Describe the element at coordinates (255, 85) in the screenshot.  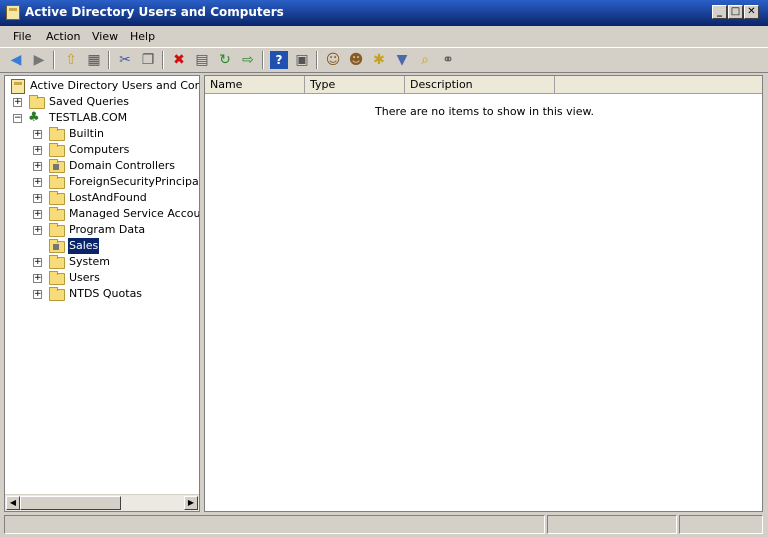
I see `column-header-name: Name` at that location.